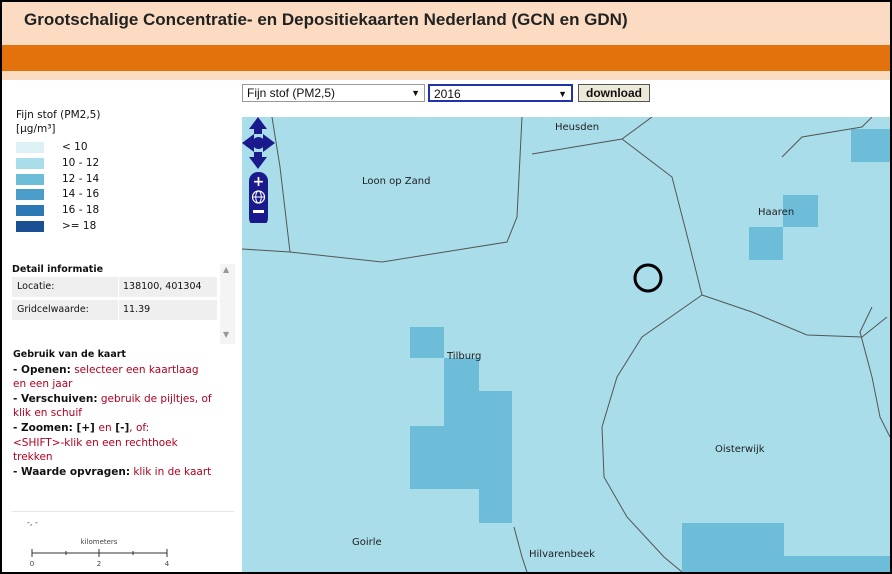 This screenshot has width=892, height=574. What do you see at coordinates (367, 542) in the screenshot?
I see `place-label-goirle: Goirle` at bounding box center [367, 542].